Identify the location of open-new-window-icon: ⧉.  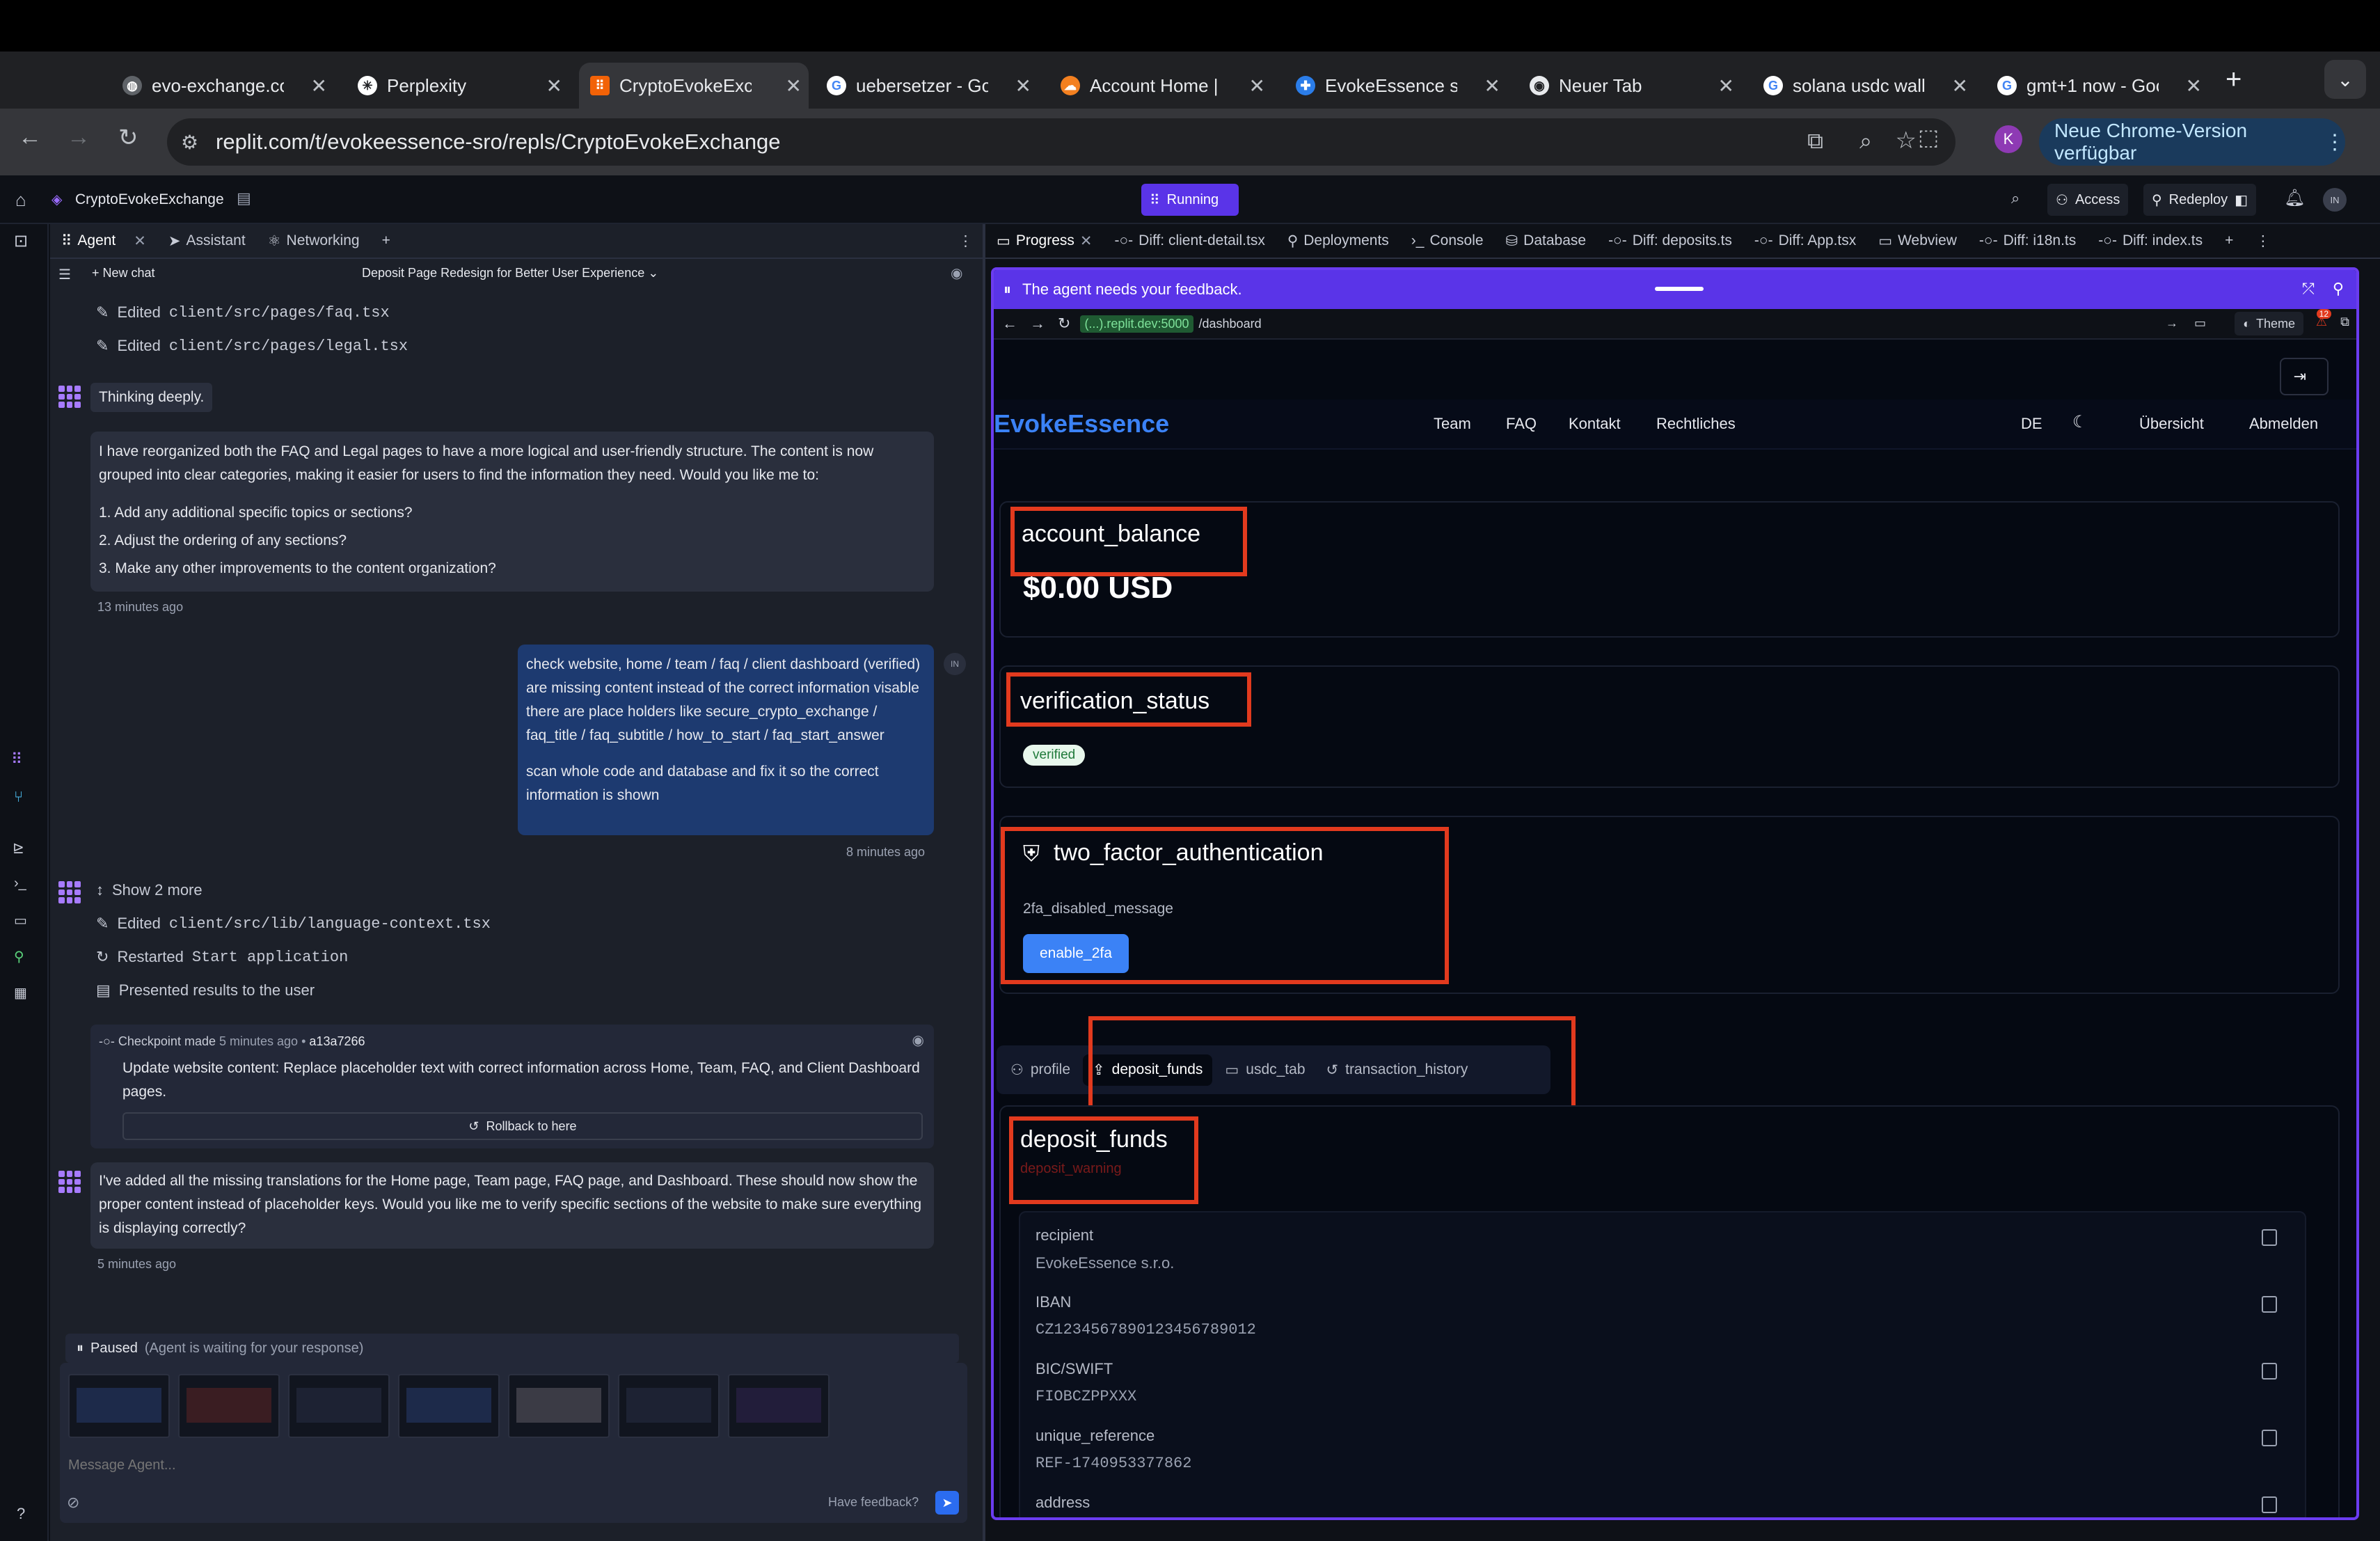
(2344, 322).